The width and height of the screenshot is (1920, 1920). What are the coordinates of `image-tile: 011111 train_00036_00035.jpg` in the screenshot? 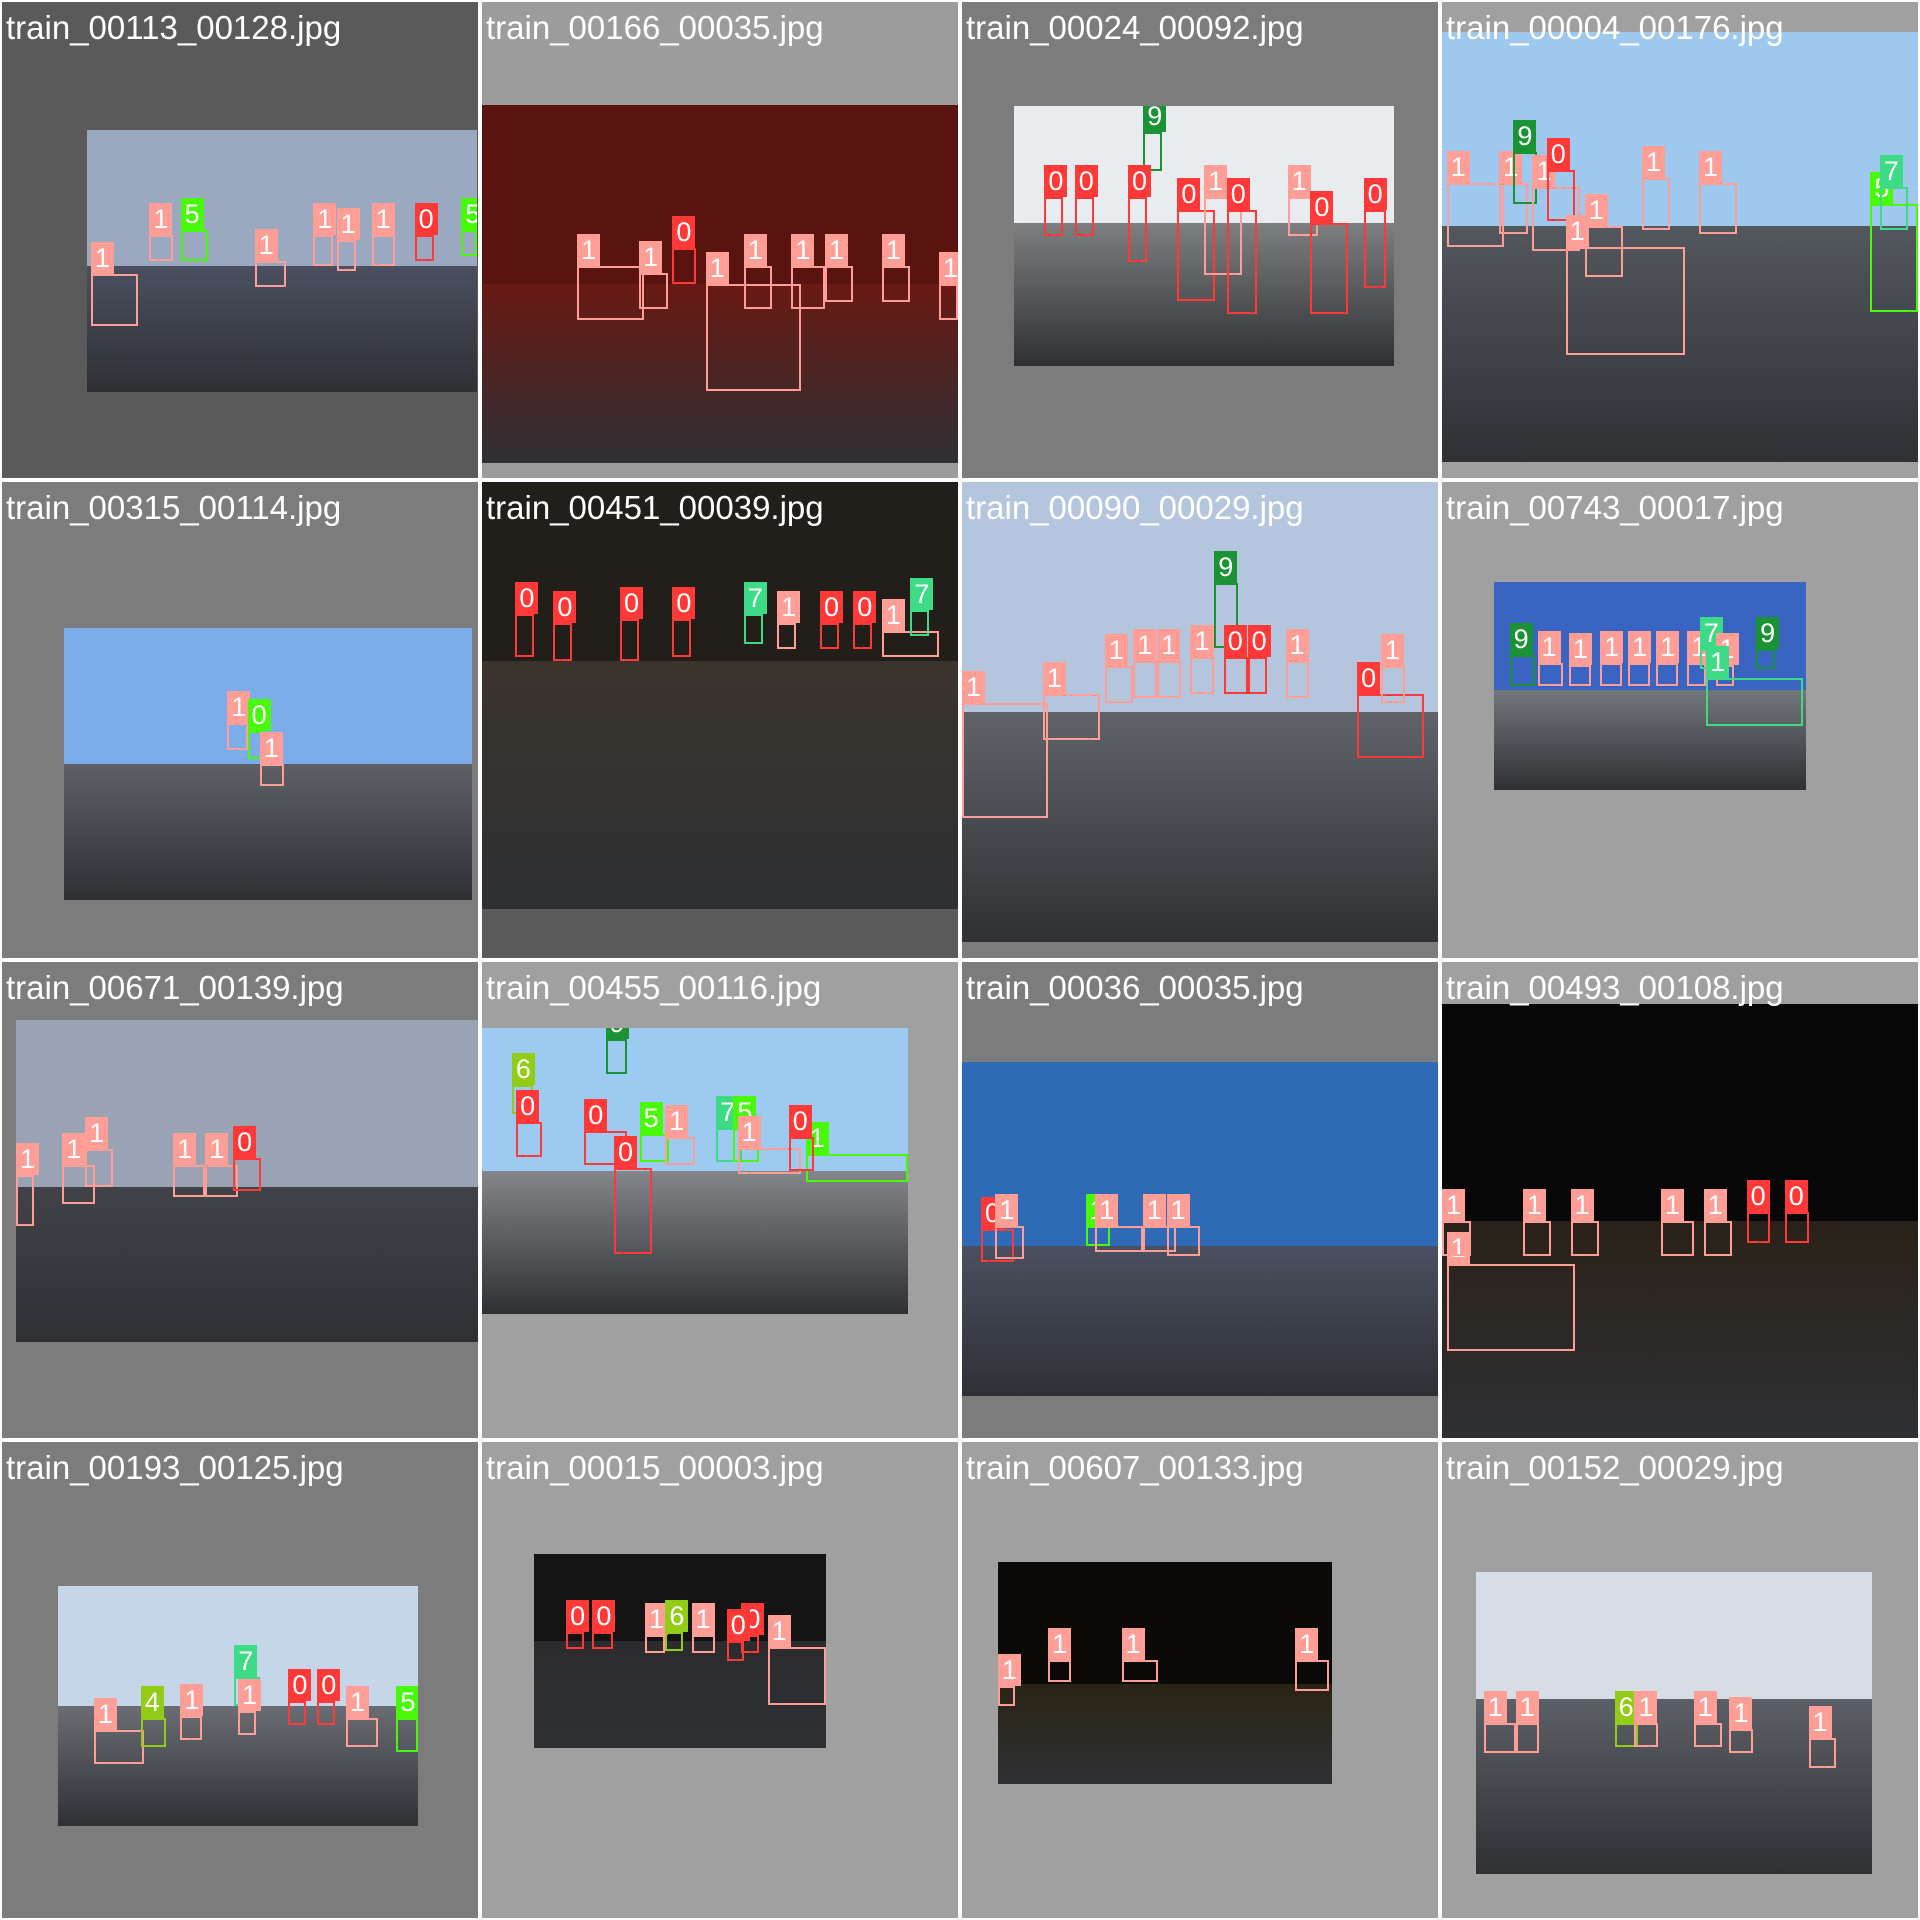 It's located at (1200, 1200).